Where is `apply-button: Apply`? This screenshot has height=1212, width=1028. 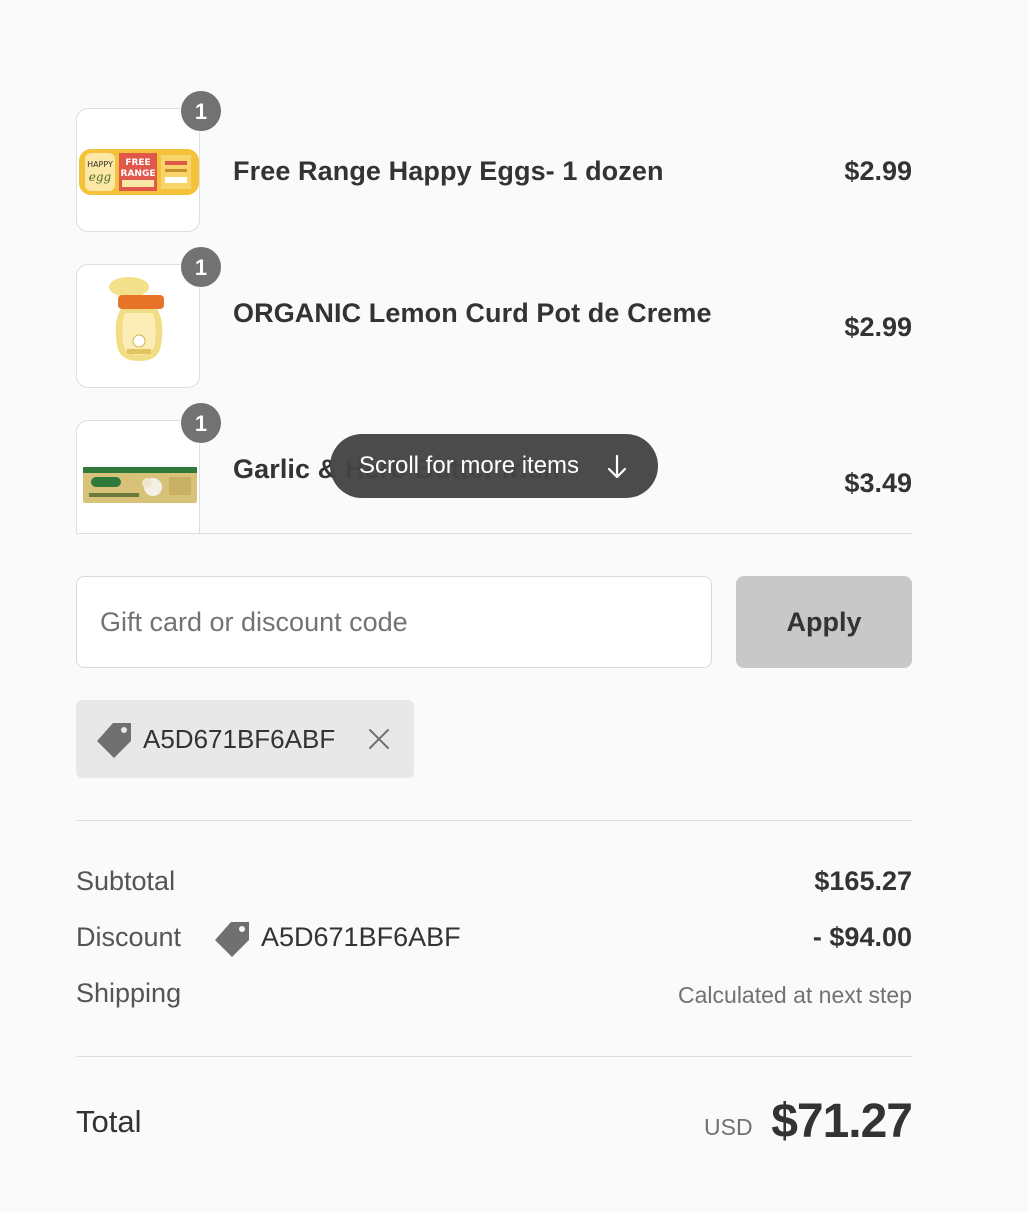
apply-button: Apply is located at coordinates (824, 622).